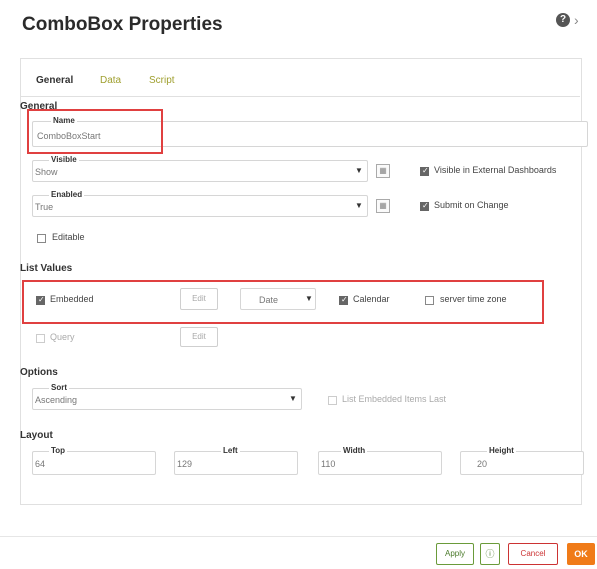 The height and width of the screenshot is (569, 597). What do you see at coordinates (236, 460) in the screenshot?
I see `left-field: Left 129` at bounding box center [236, 460].